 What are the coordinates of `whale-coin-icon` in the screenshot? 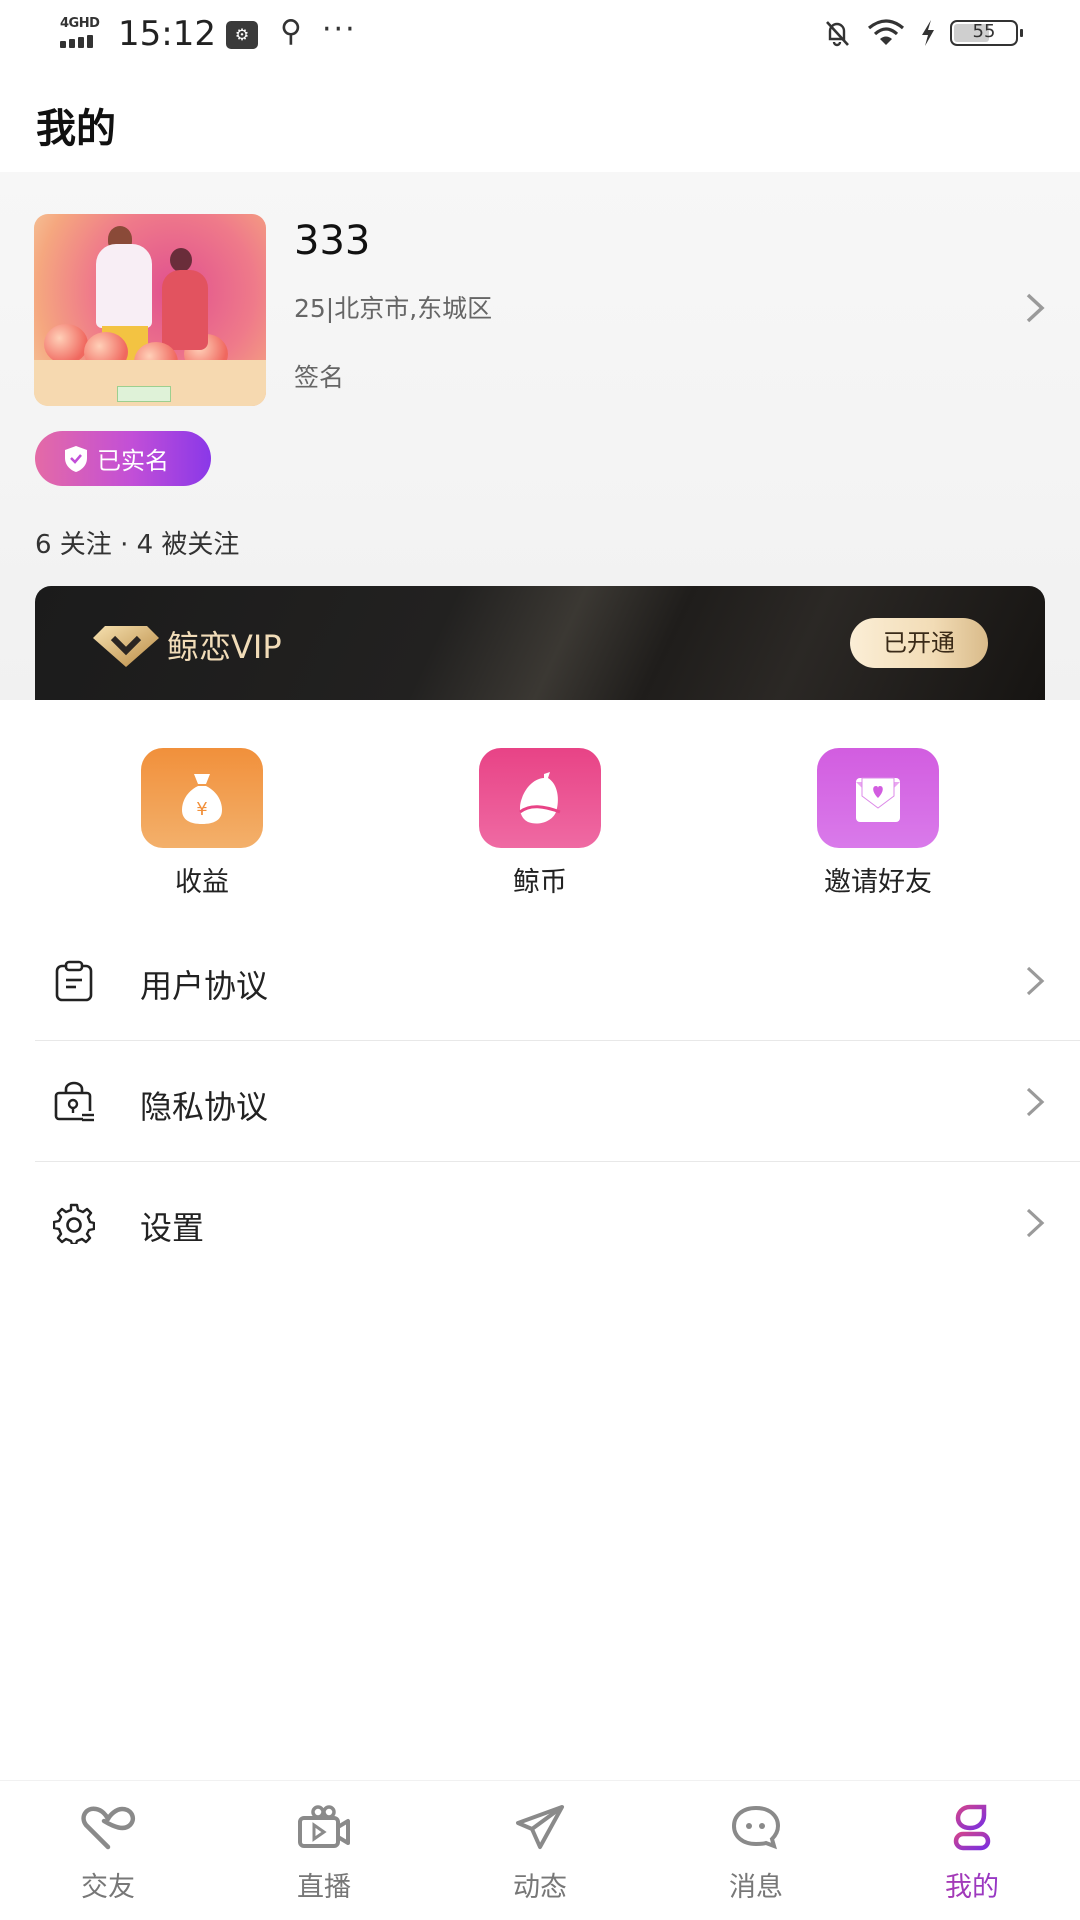 It's located at (540, 798).